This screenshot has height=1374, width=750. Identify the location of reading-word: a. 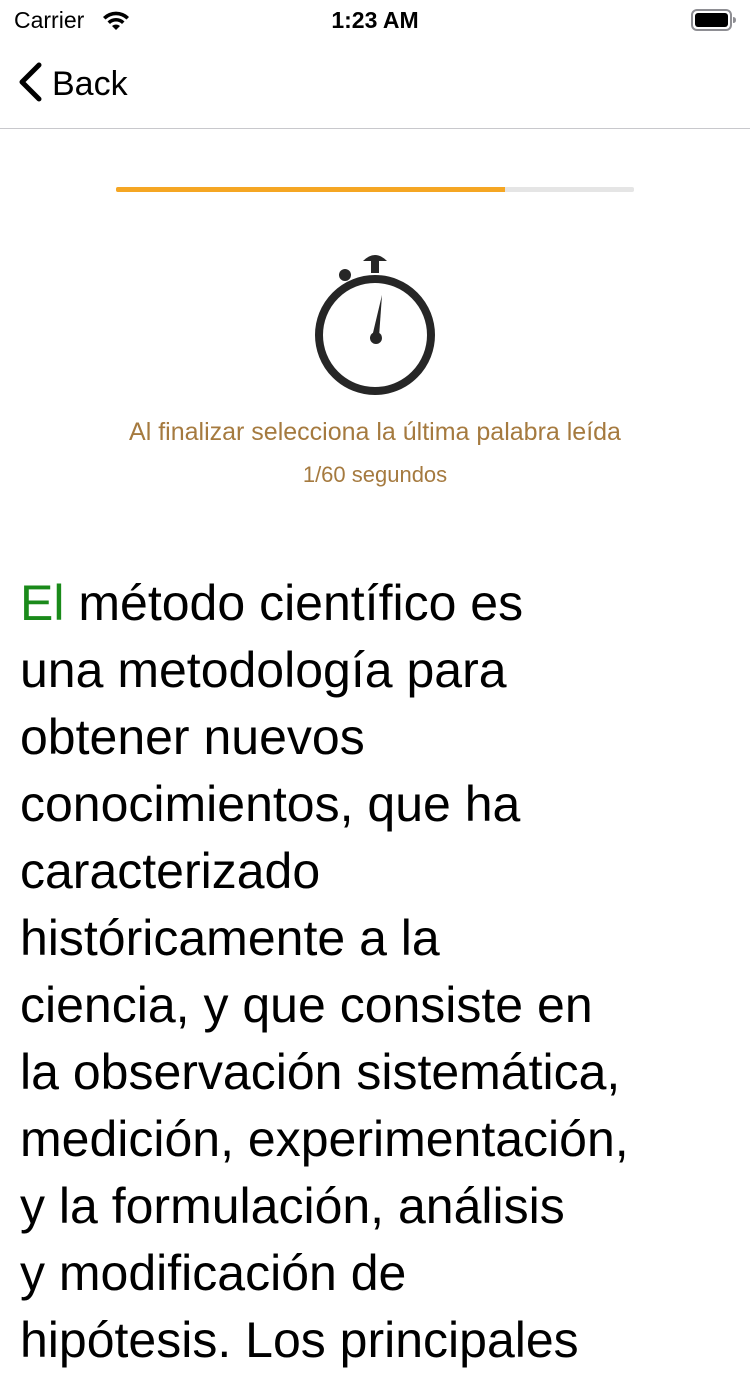
(373, 938).